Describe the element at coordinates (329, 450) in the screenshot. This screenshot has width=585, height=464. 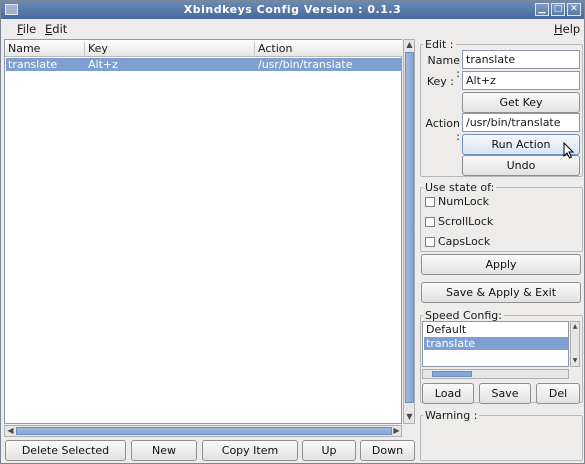
I see `up-button: Up` at that location.